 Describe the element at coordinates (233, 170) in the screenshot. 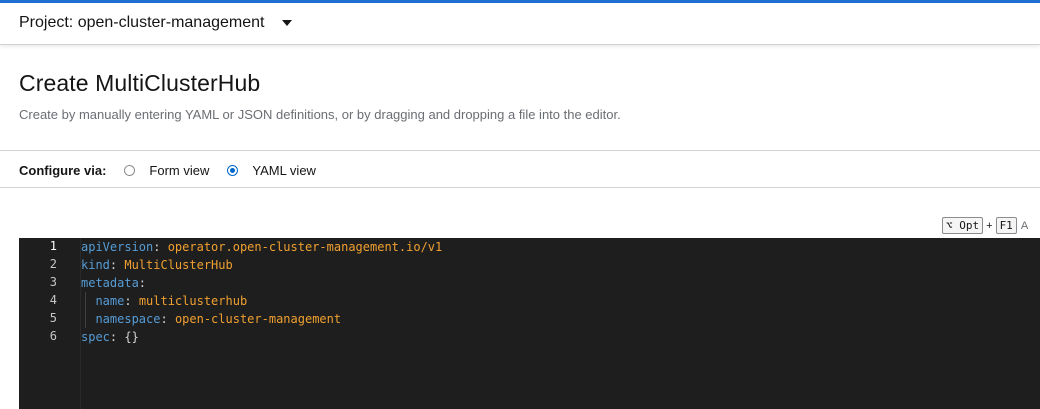

I see `yaml-view-radio` at that location.